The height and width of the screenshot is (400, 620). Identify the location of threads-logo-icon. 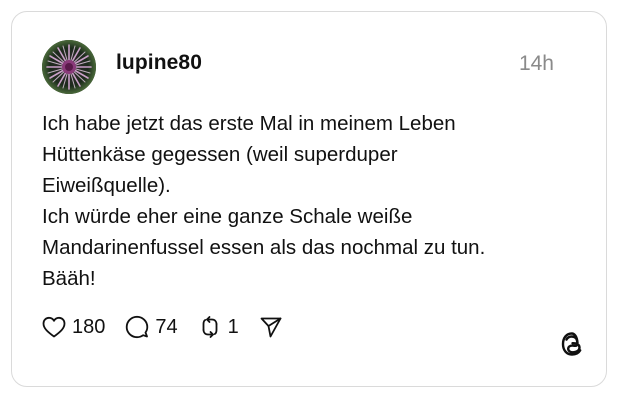
(572, 344).